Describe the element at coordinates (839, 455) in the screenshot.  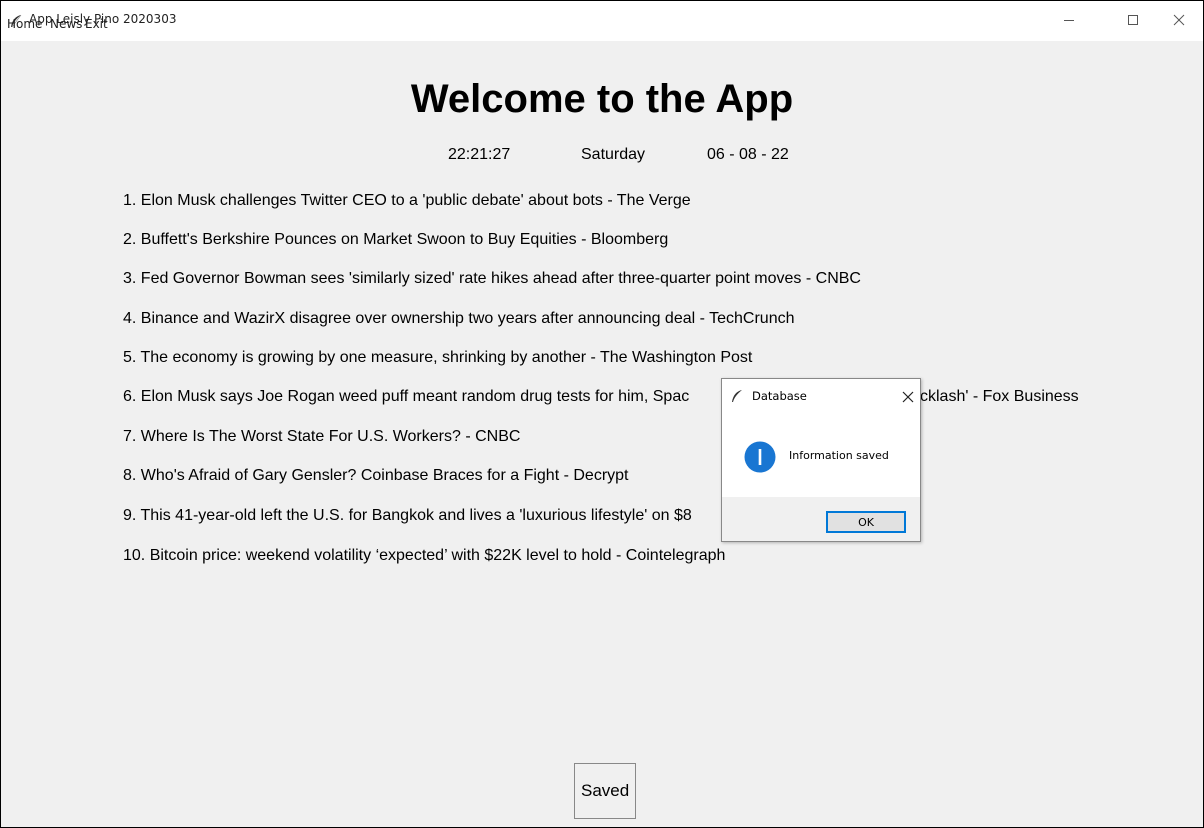
I see `dialog-message: Information saved` at that location.